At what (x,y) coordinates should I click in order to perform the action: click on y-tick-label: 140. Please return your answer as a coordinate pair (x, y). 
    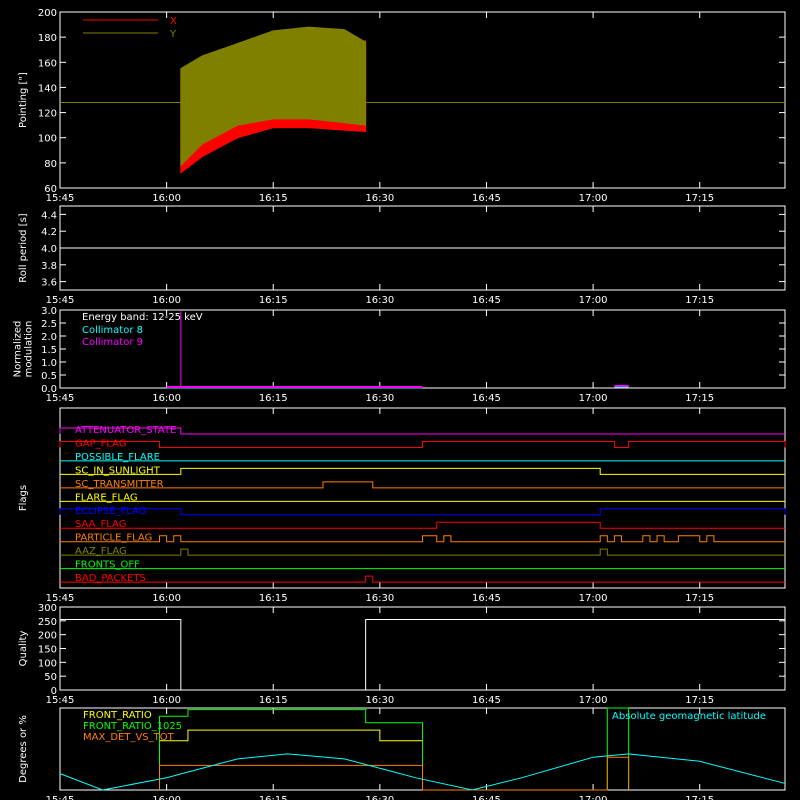
    Looking at the image, I should click on (47, 88).